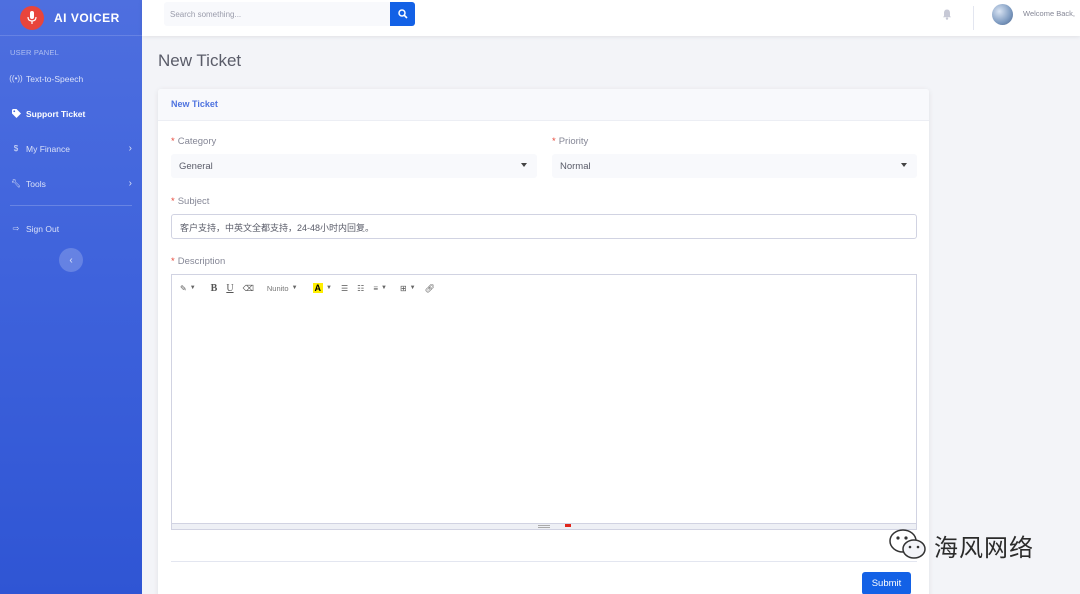  Describe the element at coordinates (71, 183) in the screenshot. I see `sidebar-item-tools: 🔧︎ Tools ›` at that location.